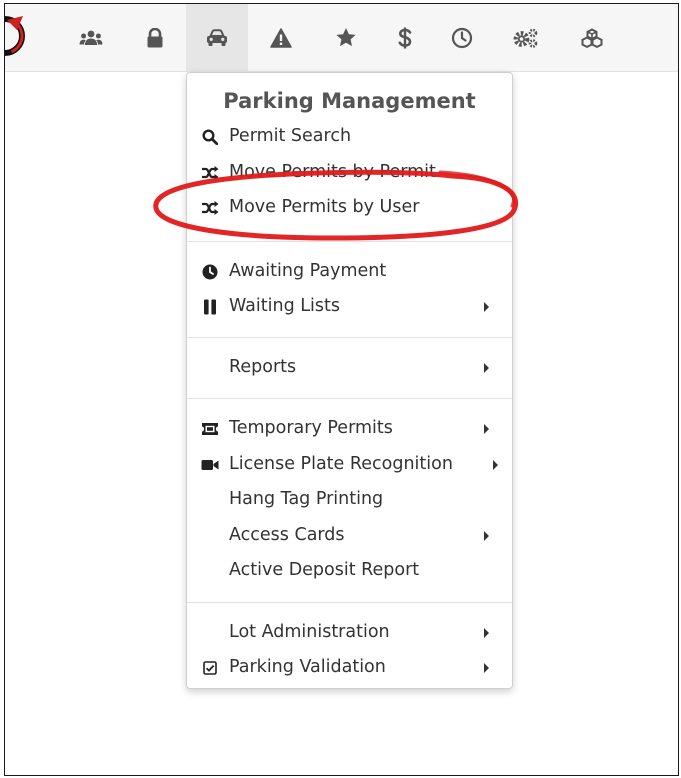 The height and width of the screenshot is (778, 681). What do you see at coordinates (306, 499) in the screenshot?
I see `menu-item-label: Hang Tag Printing` at bounding box center [306, 499].